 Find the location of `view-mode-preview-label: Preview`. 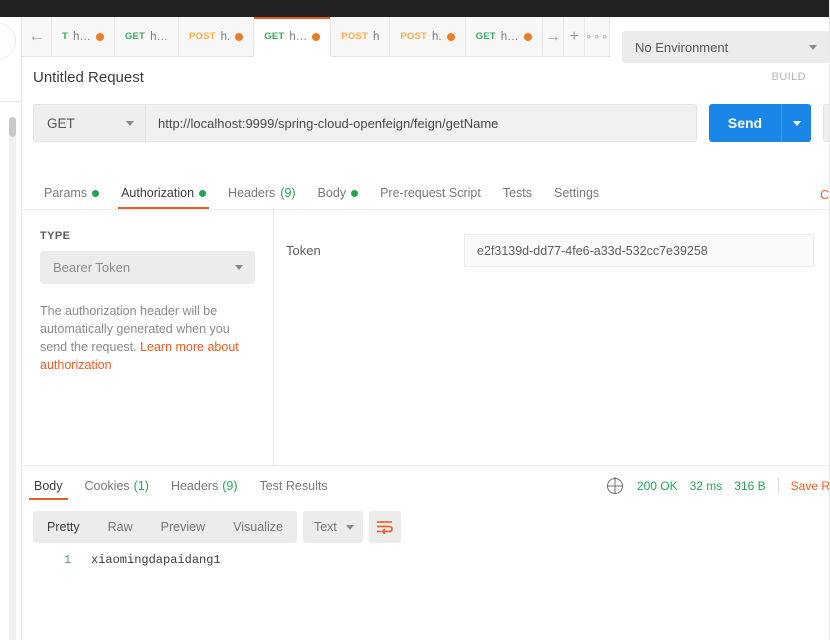

view-mode-preview-label: Preview is located at coordinates (183, 527).